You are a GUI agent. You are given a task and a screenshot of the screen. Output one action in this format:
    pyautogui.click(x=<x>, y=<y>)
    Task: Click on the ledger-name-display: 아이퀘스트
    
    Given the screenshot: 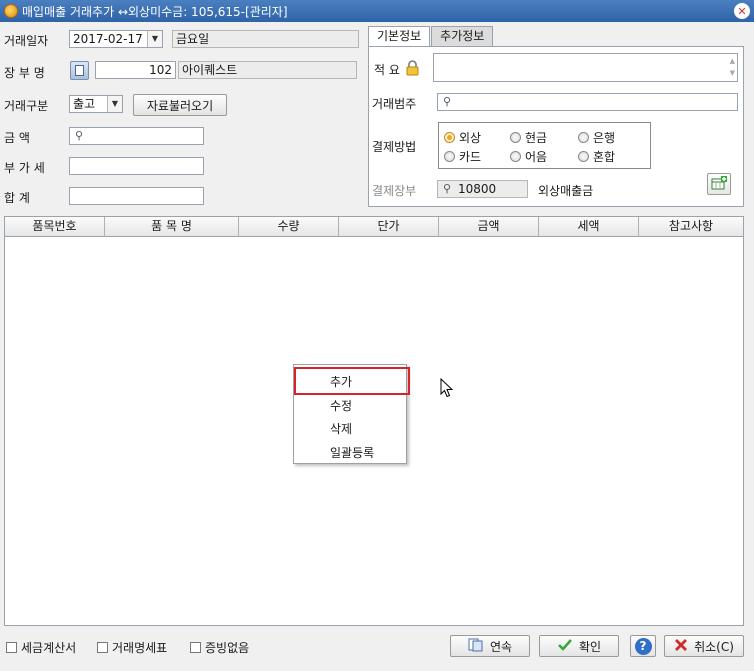 What is the action you would take?
    pyautogui.click(x=267, y=70)
    